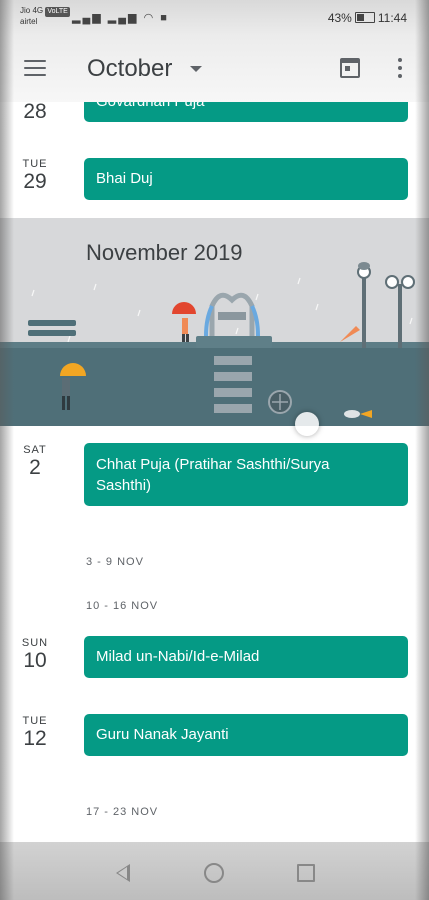 The image size is (429, 900). Describe the element at coordinates (35, 643) in the screenshot. I see `day-of-week: SUN` at that location.